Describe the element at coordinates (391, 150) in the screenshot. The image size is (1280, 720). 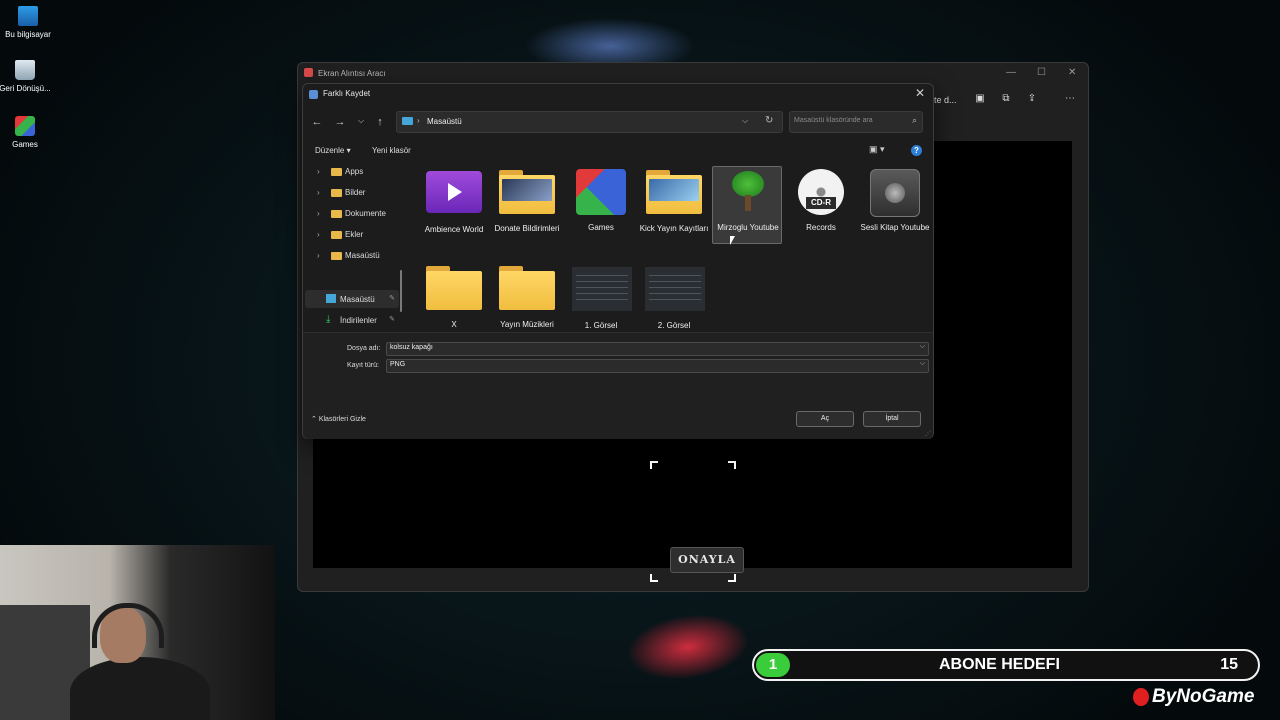
I see `new-folder-button: Yeni klasör` at that location.